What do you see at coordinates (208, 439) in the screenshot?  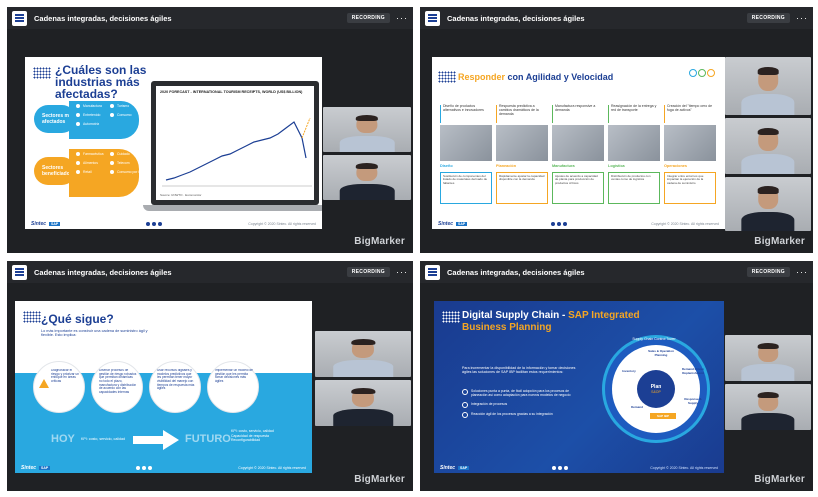 I see `future-label: FUTURO` at bounding box center [208, 439].